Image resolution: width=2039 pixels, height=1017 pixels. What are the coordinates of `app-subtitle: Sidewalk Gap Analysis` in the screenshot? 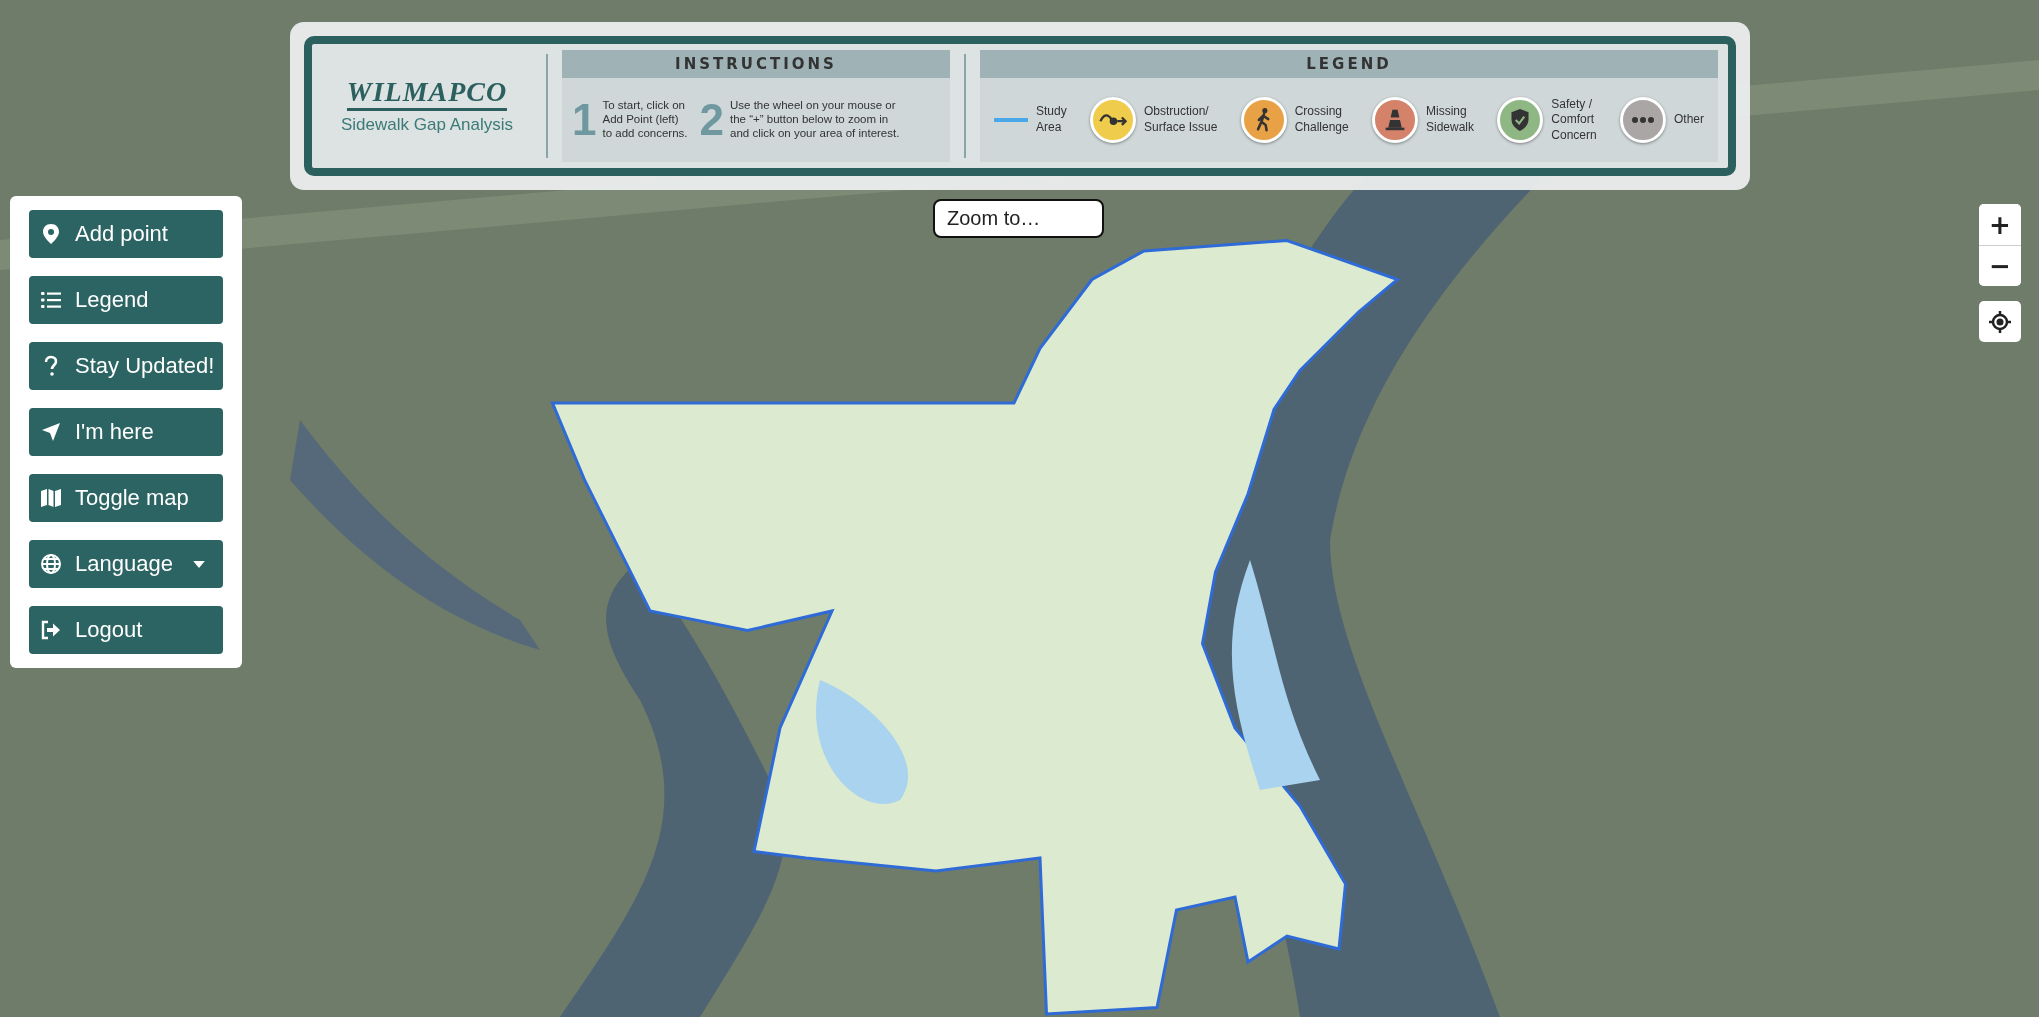 It's located at (427, 124).